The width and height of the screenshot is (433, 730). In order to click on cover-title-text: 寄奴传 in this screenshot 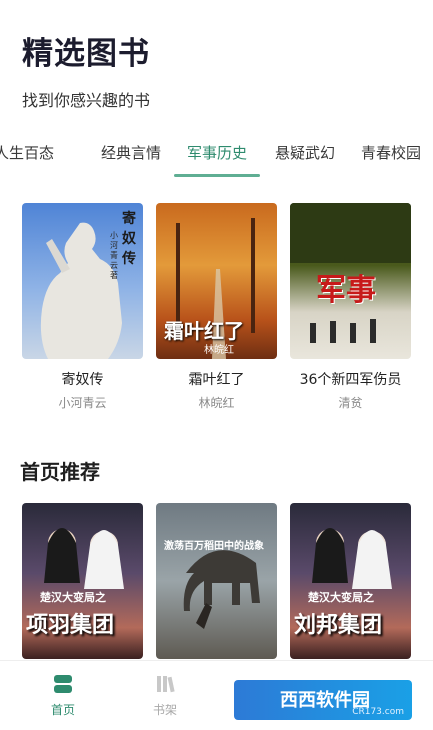, I will do `click(129, 239)`.